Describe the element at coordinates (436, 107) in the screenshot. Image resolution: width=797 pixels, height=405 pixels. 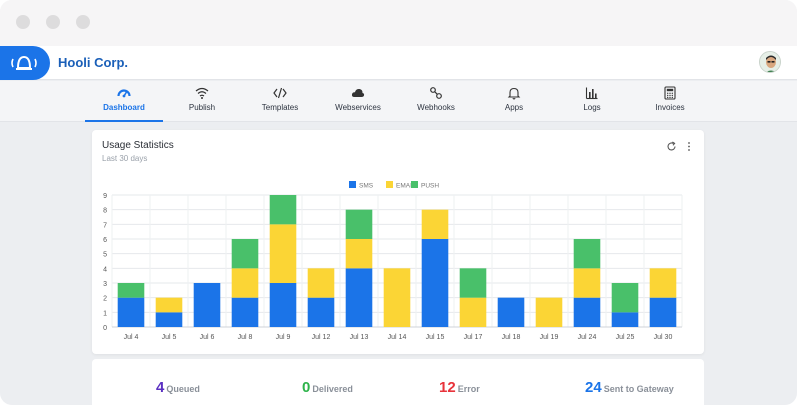
I see `nav-item-label: Webhooks` at that location.